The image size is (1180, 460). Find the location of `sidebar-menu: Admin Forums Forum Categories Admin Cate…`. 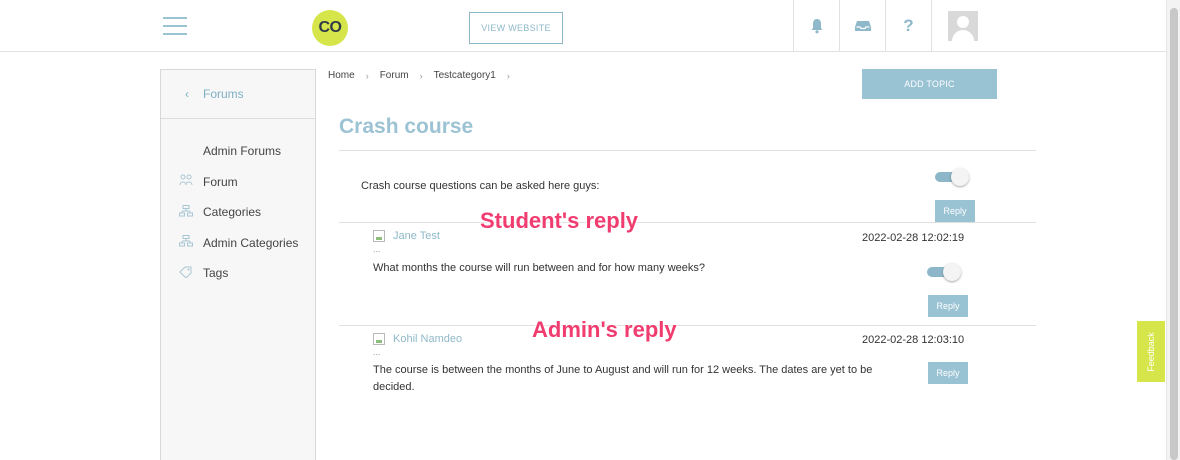

sidebar-menu: Admin Forums Forum Categories Admin Cate… is located at coordinates (238, 204).